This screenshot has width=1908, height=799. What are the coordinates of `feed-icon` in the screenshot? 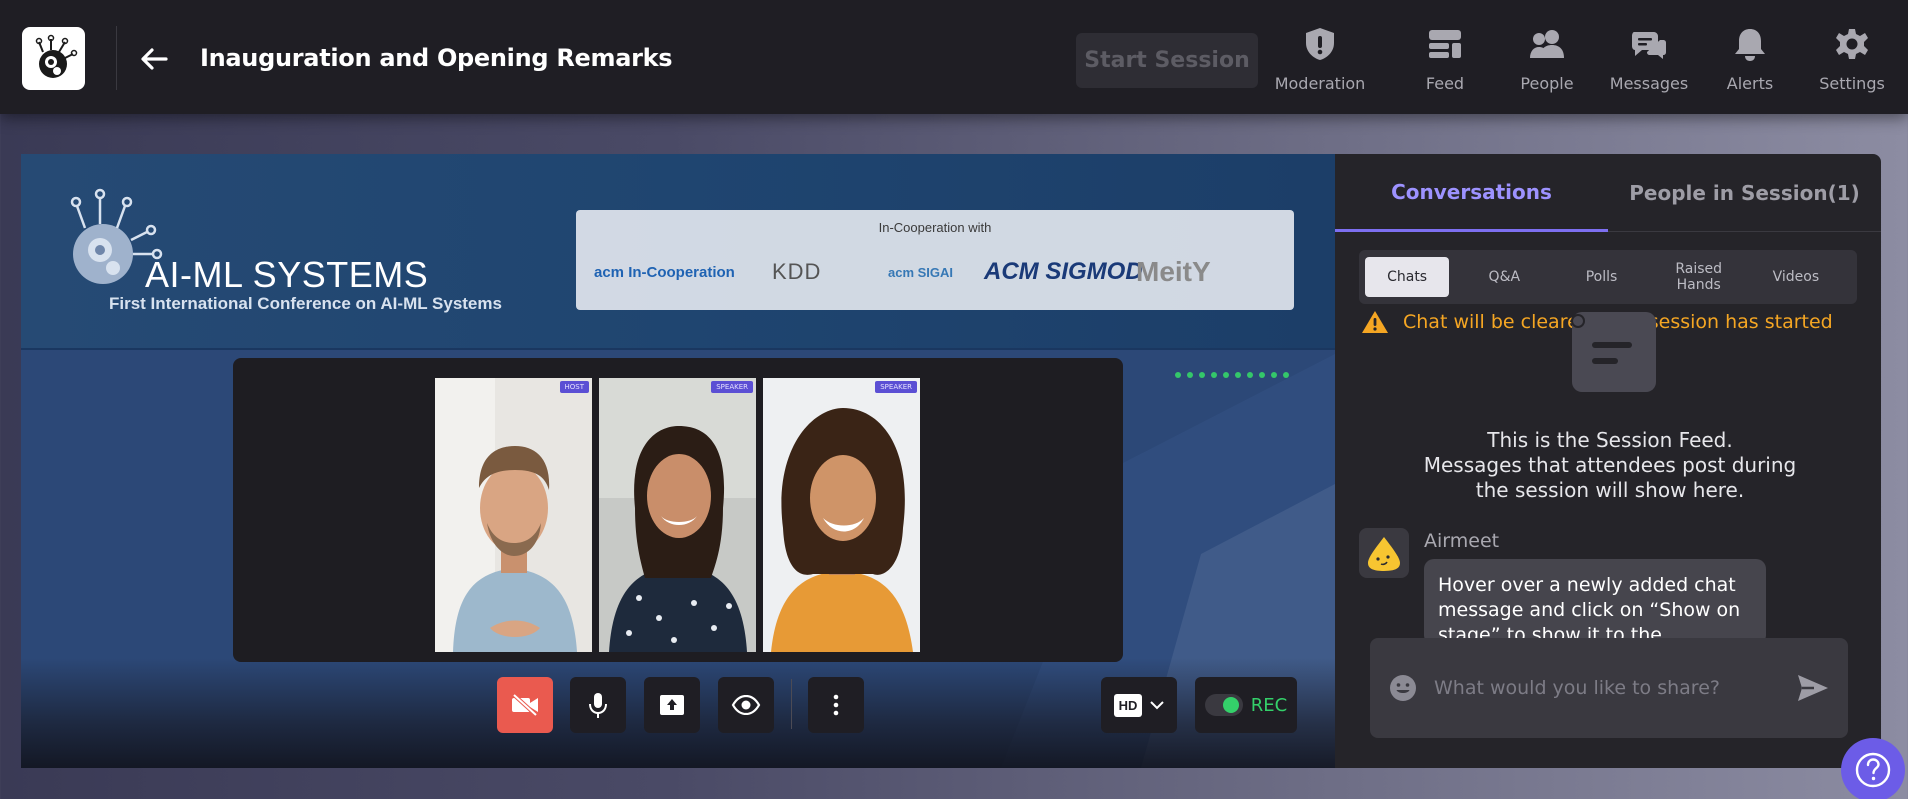 It's located at (1445, 44).